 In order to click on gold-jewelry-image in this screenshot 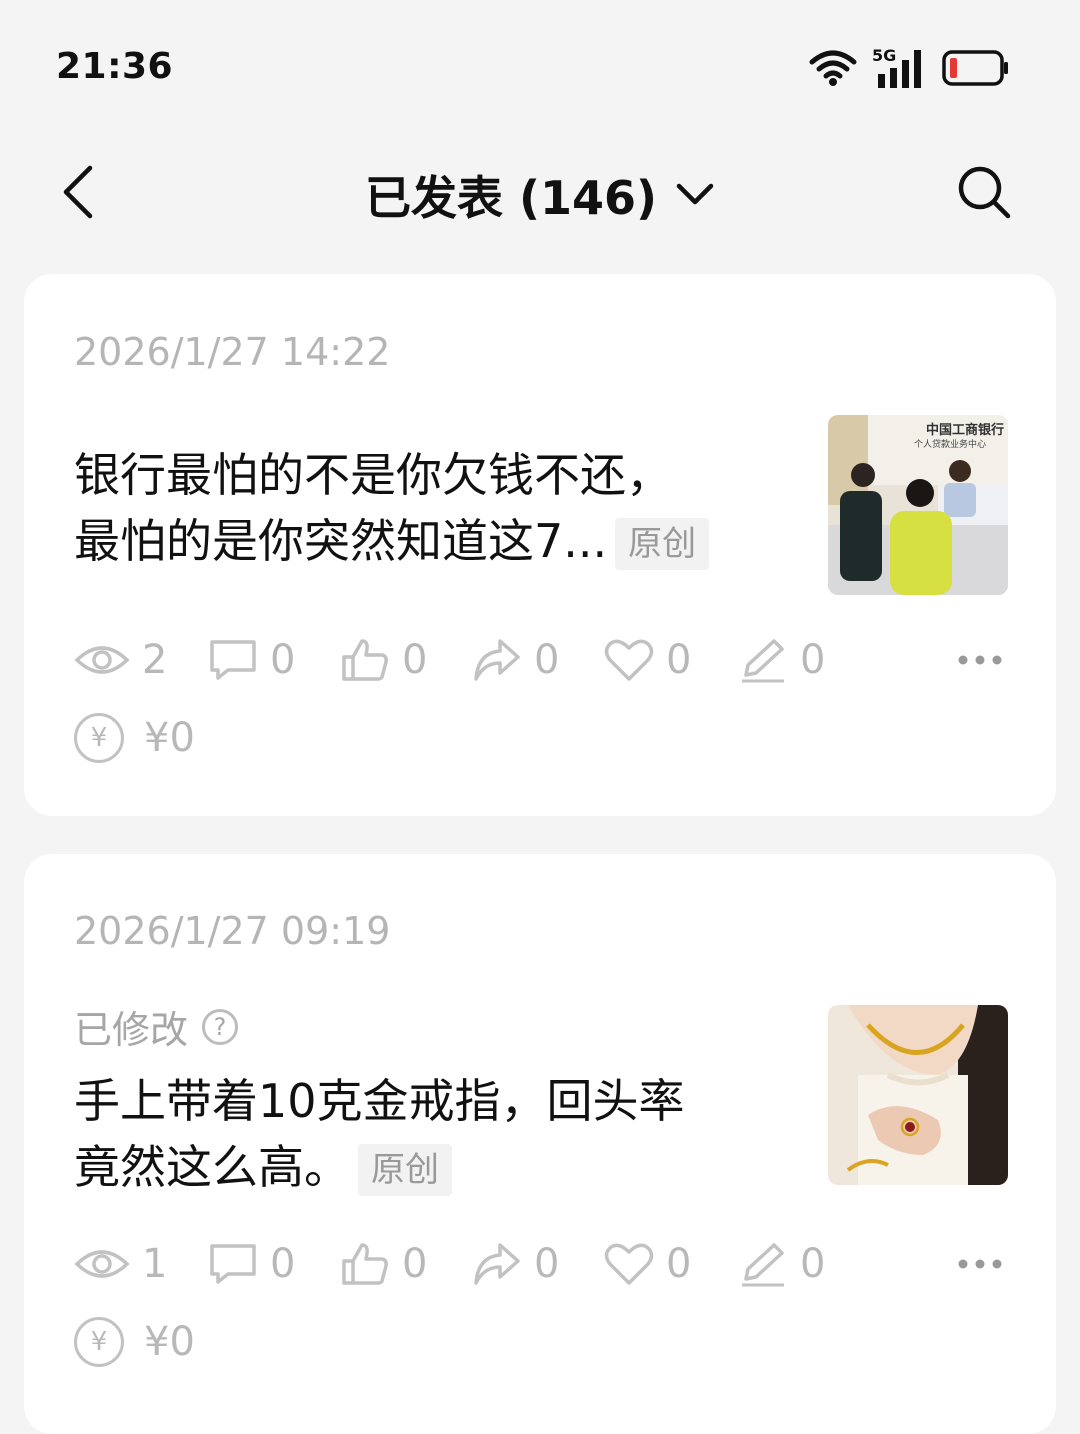, I will do `click(918, 1095)`.